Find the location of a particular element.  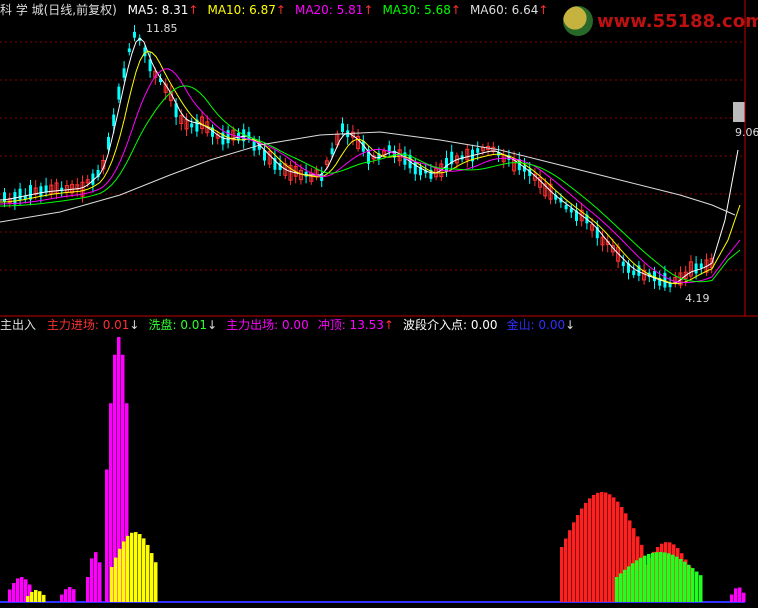

ma-item-1: MA10: 6.87 is located at coordinates (241, 10).